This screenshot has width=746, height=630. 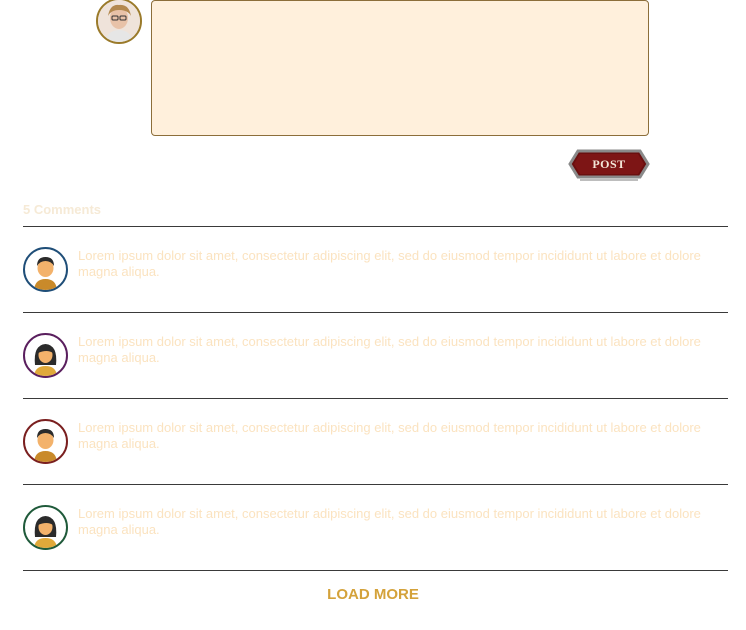 I want to click on user-avatar, so click(x=119, y=22).